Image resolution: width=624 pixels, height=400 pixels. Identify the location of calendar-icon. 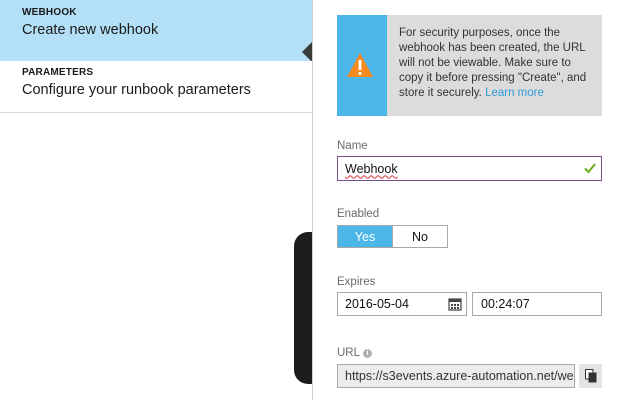
(455, 304).